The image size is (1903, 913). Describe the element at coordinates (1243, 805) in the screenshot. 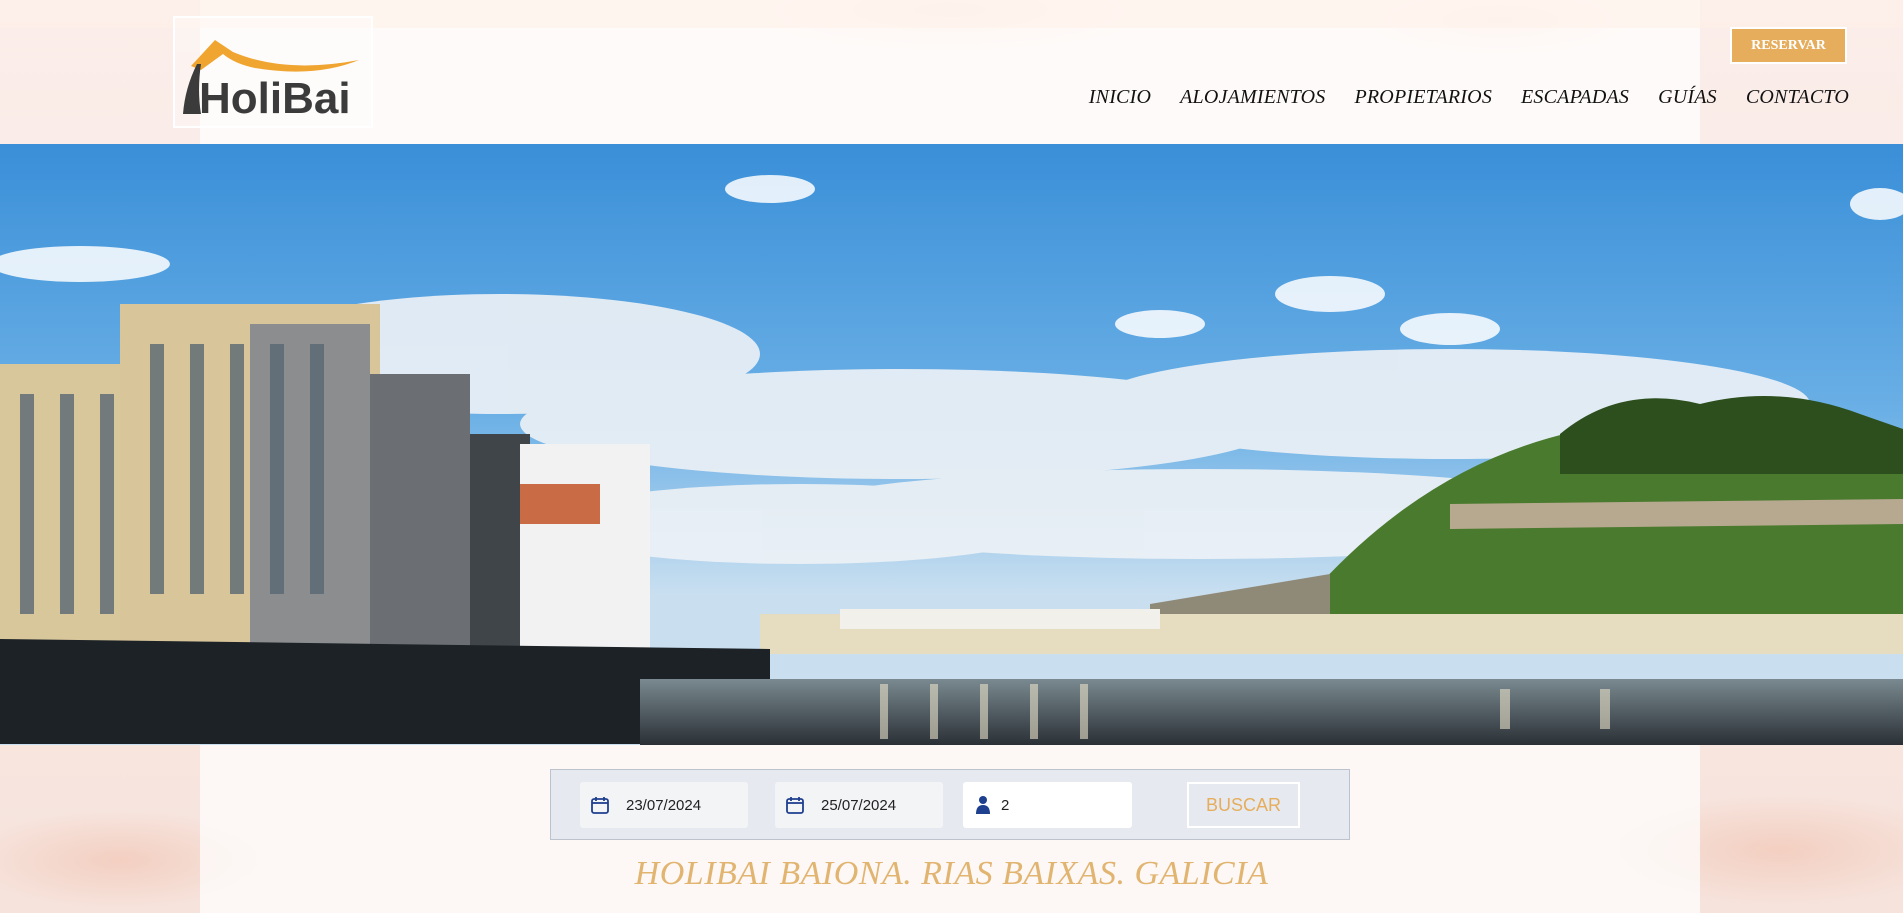

I see `search-button: BUSCAR` at that location.